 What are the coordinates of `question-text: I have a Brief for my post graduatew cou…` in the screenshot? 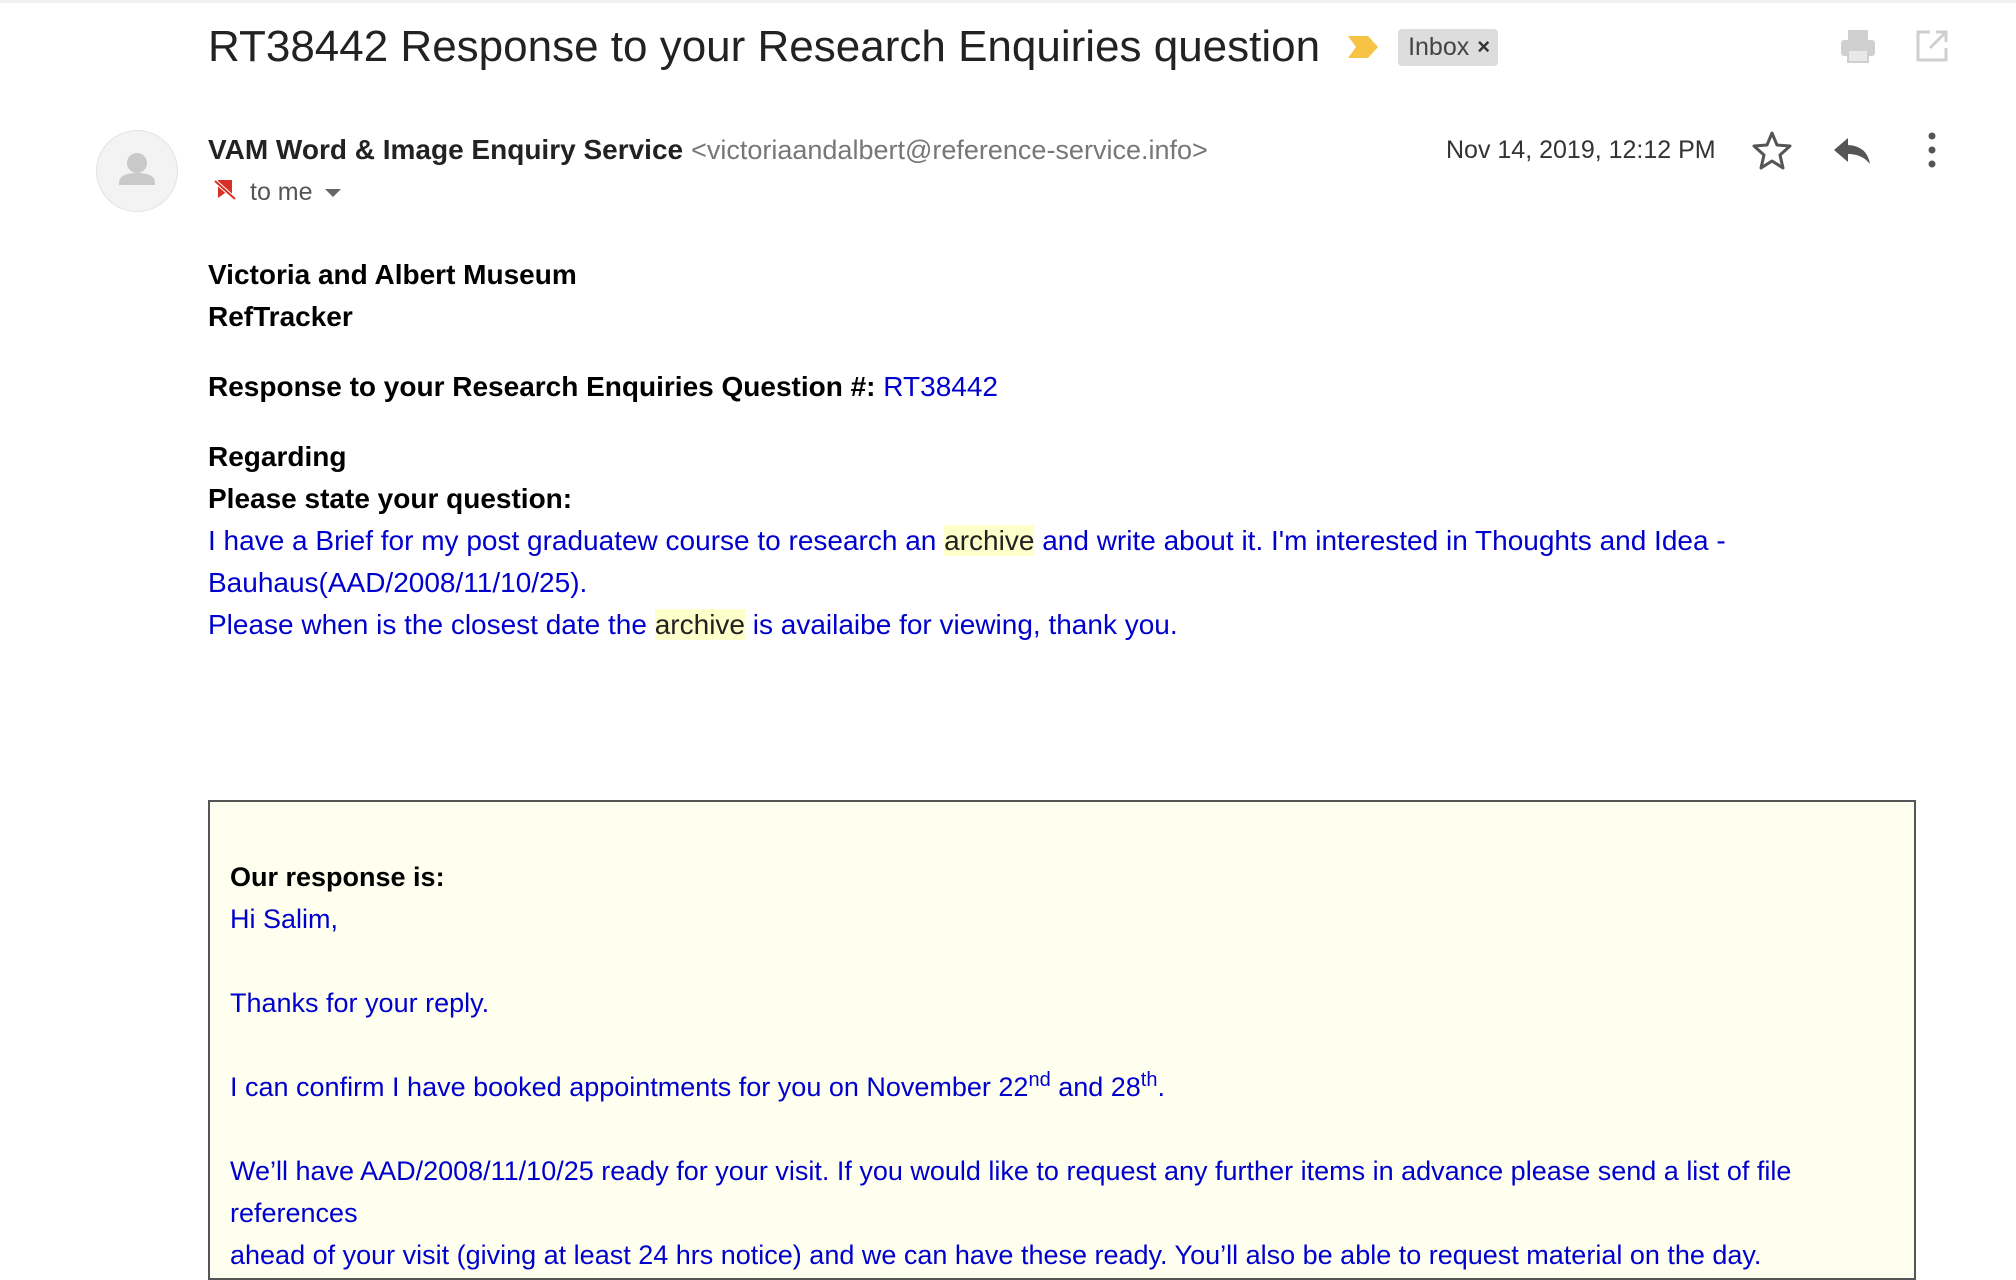 It's located at (1078, 583).